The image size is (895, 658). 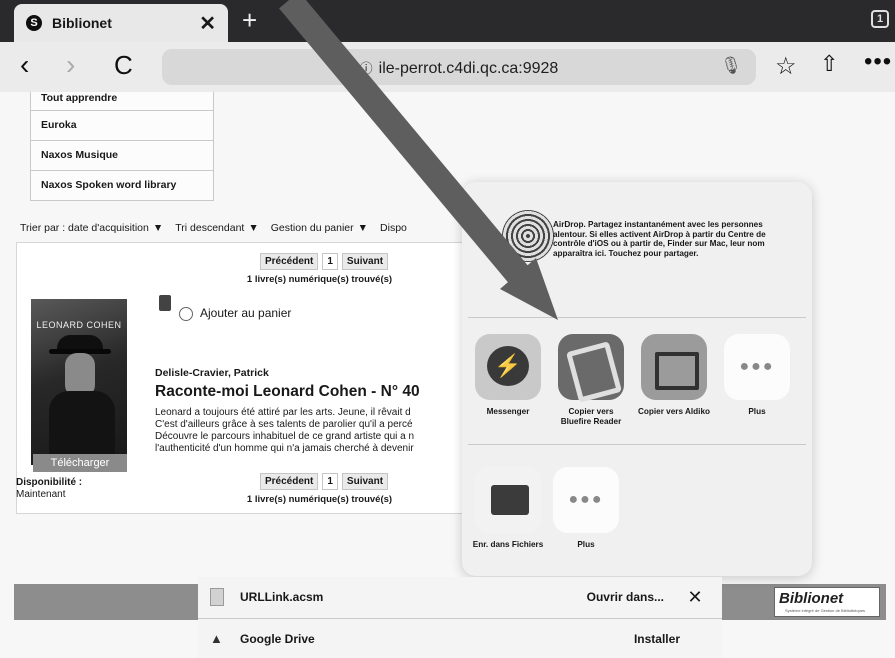 I want to click on close-tab-icon: ✕, so click(x=207, y=23).